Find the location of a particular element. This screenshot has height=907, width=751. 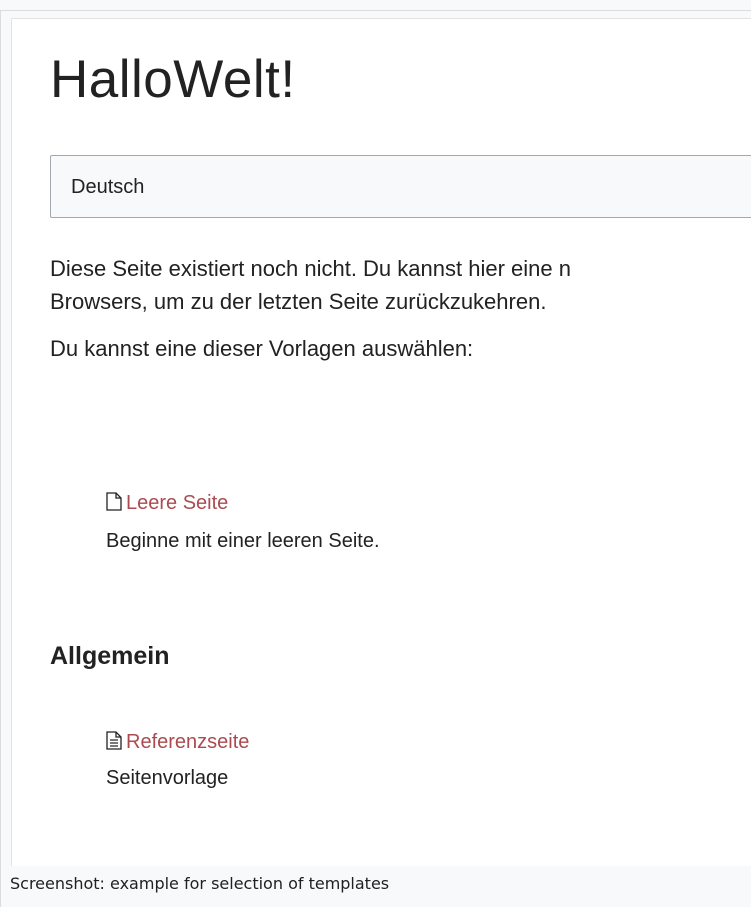

template-reference-page-description: Seitenvorlage is located at coordinates (167, 778).